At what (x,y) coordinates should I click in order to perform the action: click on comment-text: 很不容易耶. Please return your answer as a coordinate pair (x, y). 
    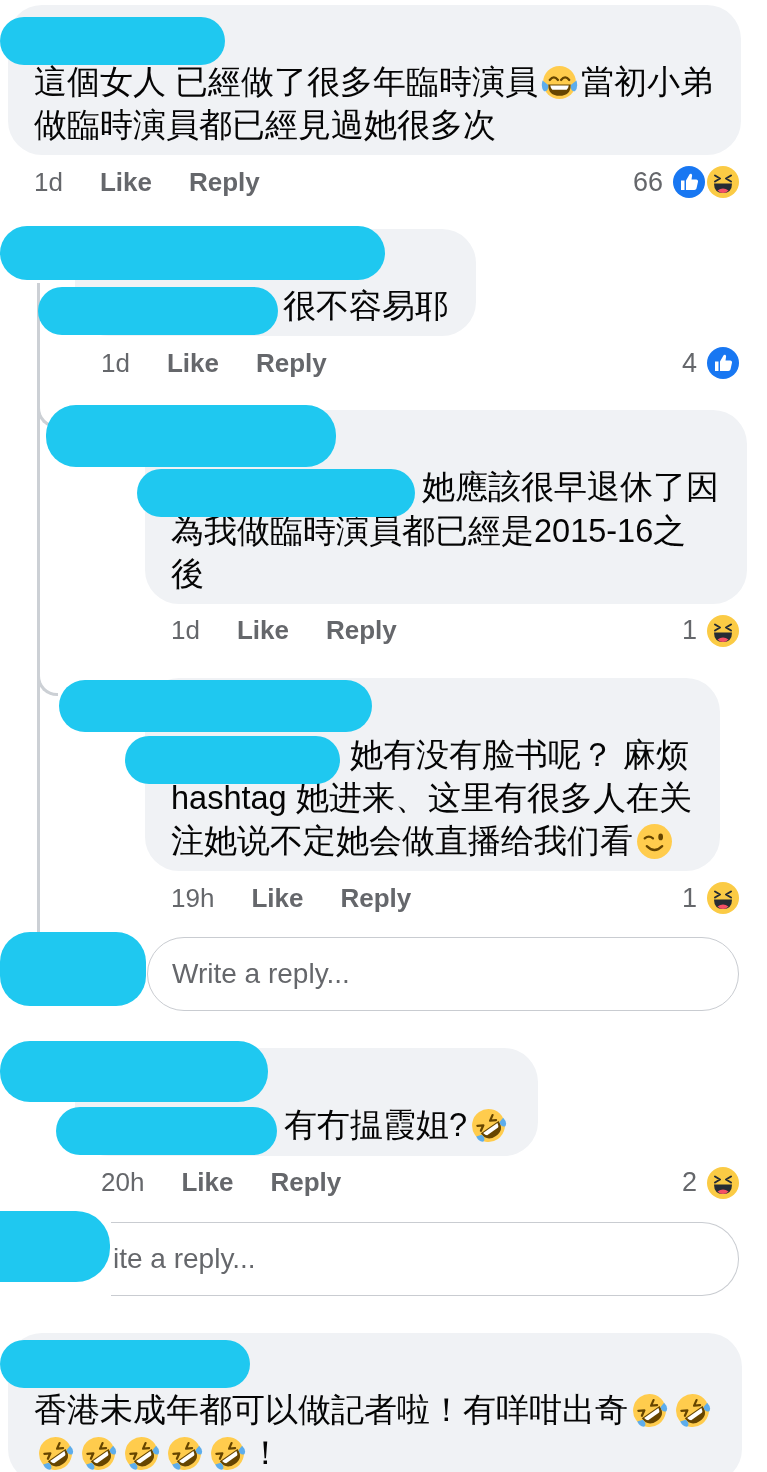
    Looking at the image, I should click on (274, 307).